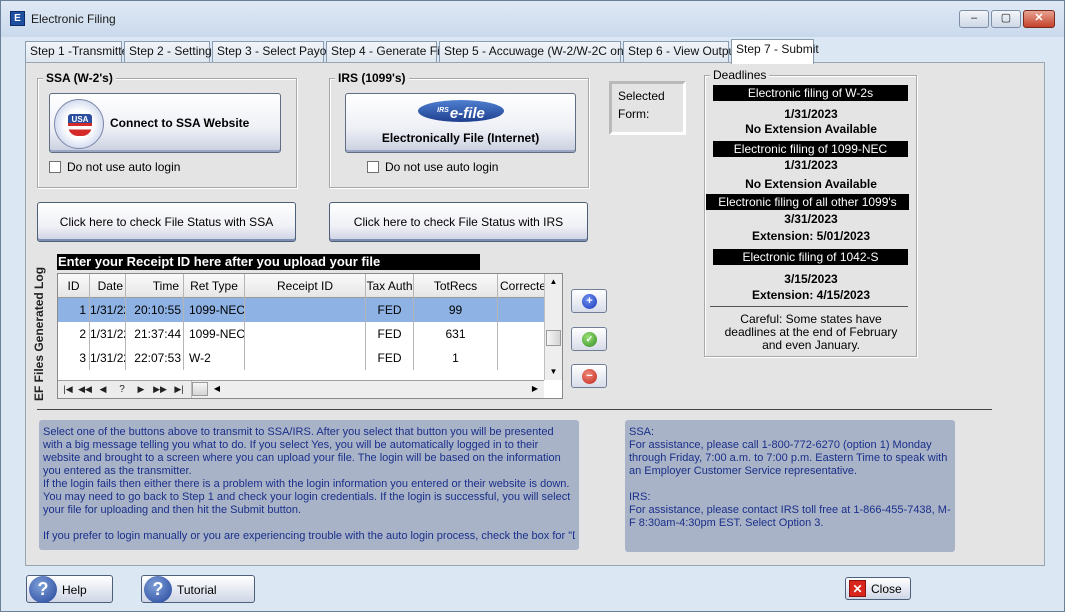  I want to click on cell-totrecs: 1, so click(456, 358).